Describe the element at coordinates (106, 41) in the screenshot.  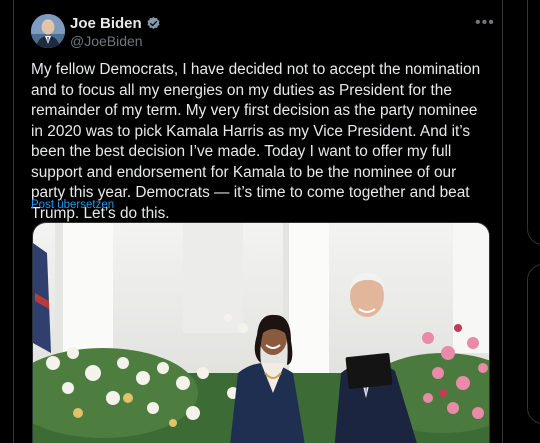
I see `author-handle: @JoeBiden` at that location.